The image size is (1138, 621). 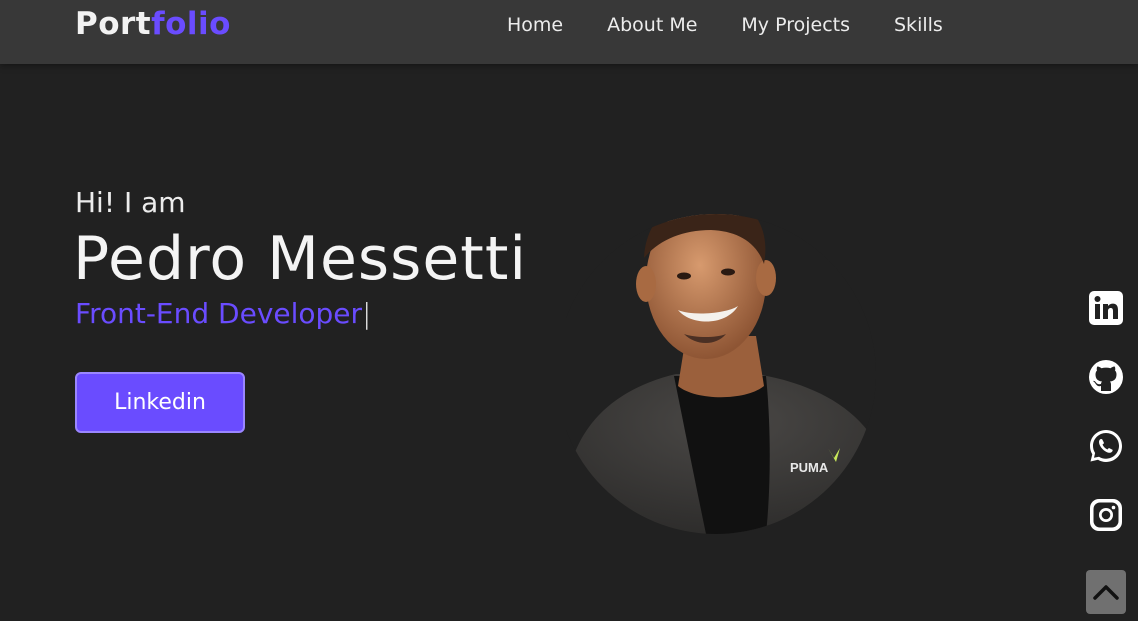 I want to click on hero-role: Front-End Developer|, so click(x=223, y=313).